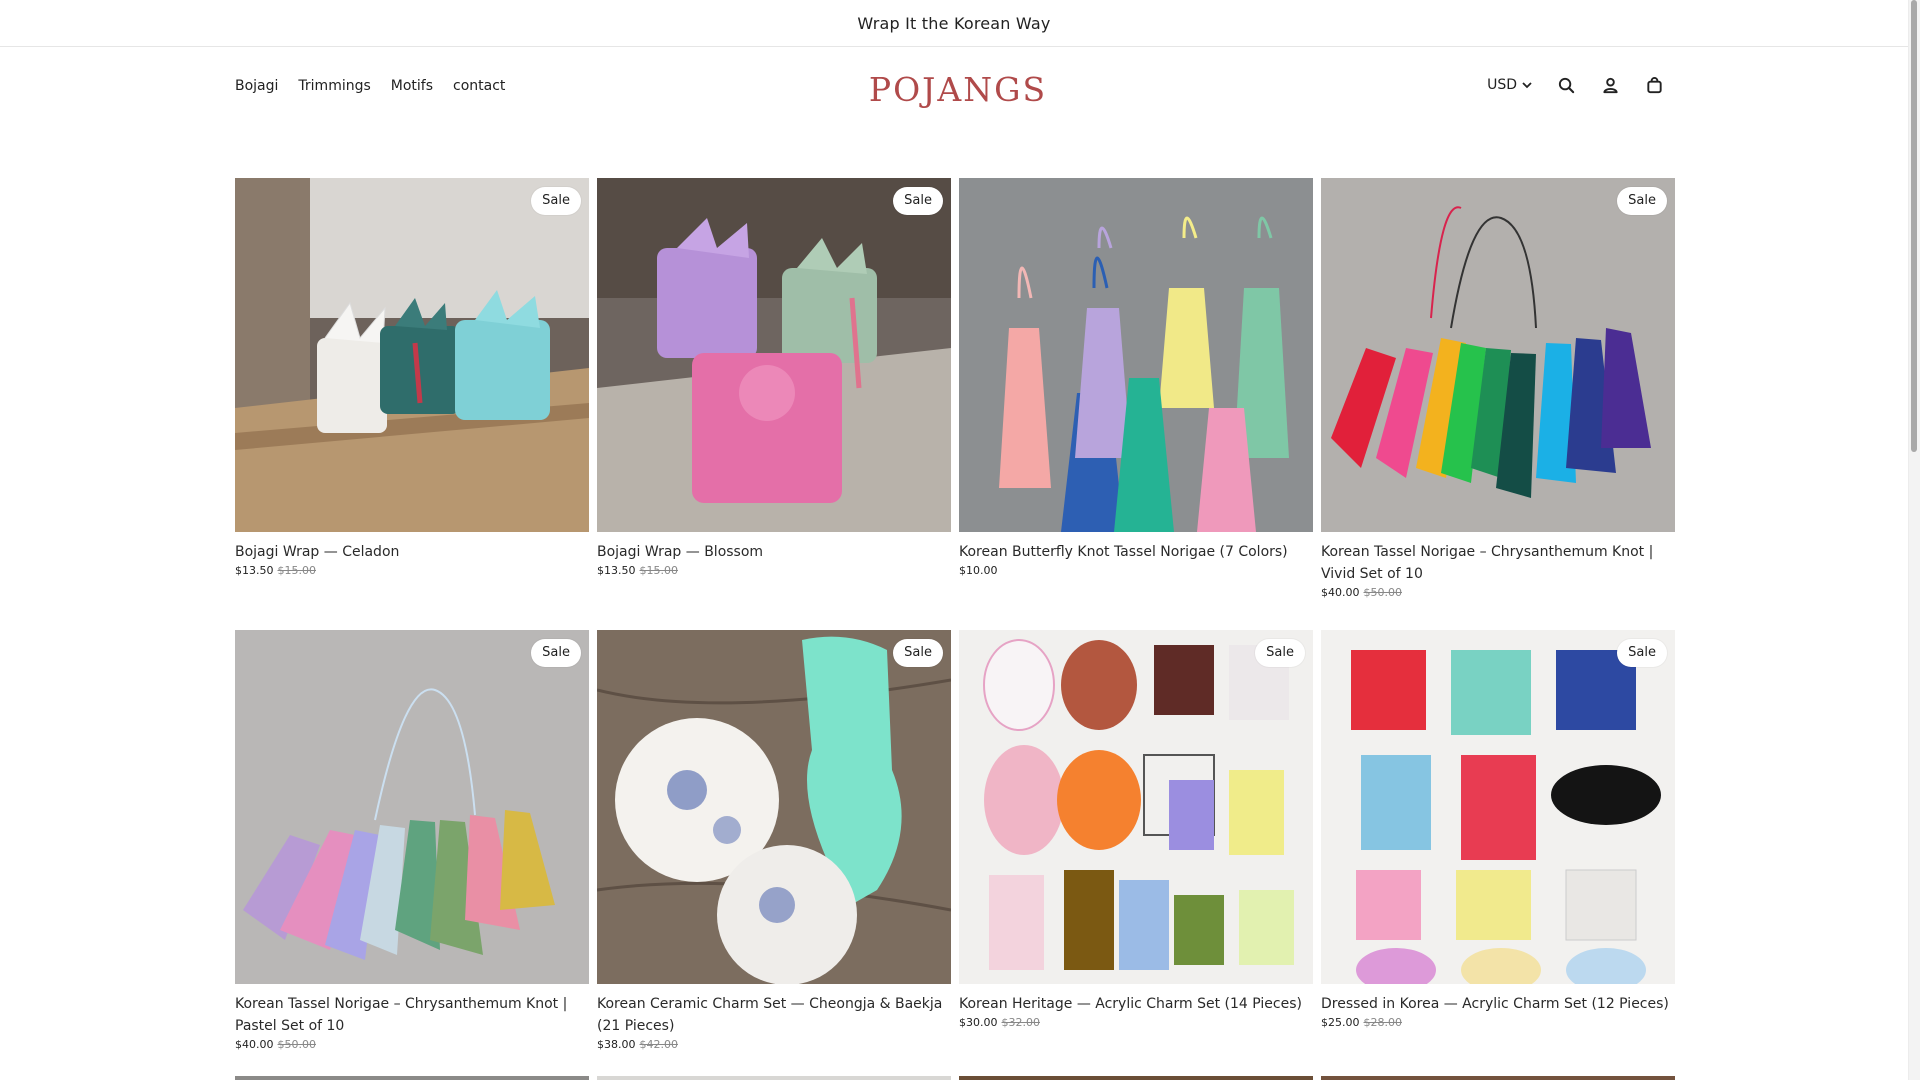  What do you see at coordinates (774, 552) in the screenshot?
I see `product-title: Bojagi Wrap — Blossom` at bounding box center [774, 552].